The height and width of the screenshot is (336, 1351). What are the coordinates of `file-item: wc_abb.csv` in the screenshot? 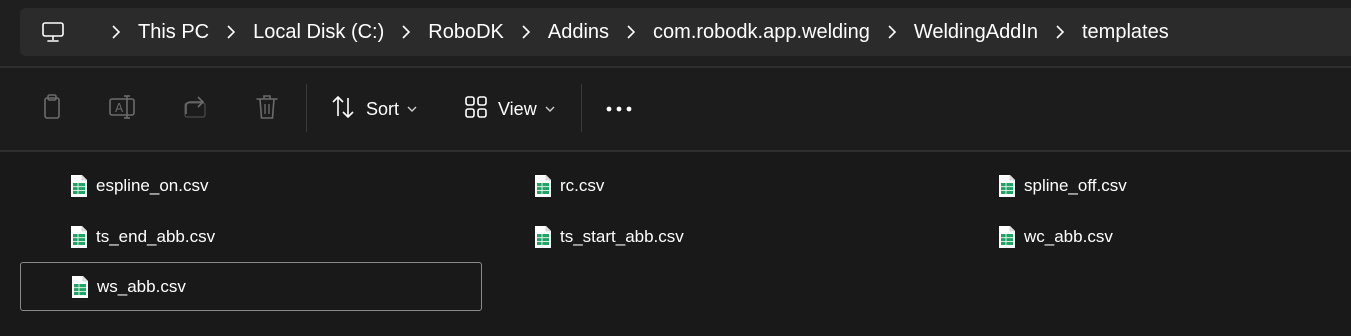 It's located at (1148, 237).